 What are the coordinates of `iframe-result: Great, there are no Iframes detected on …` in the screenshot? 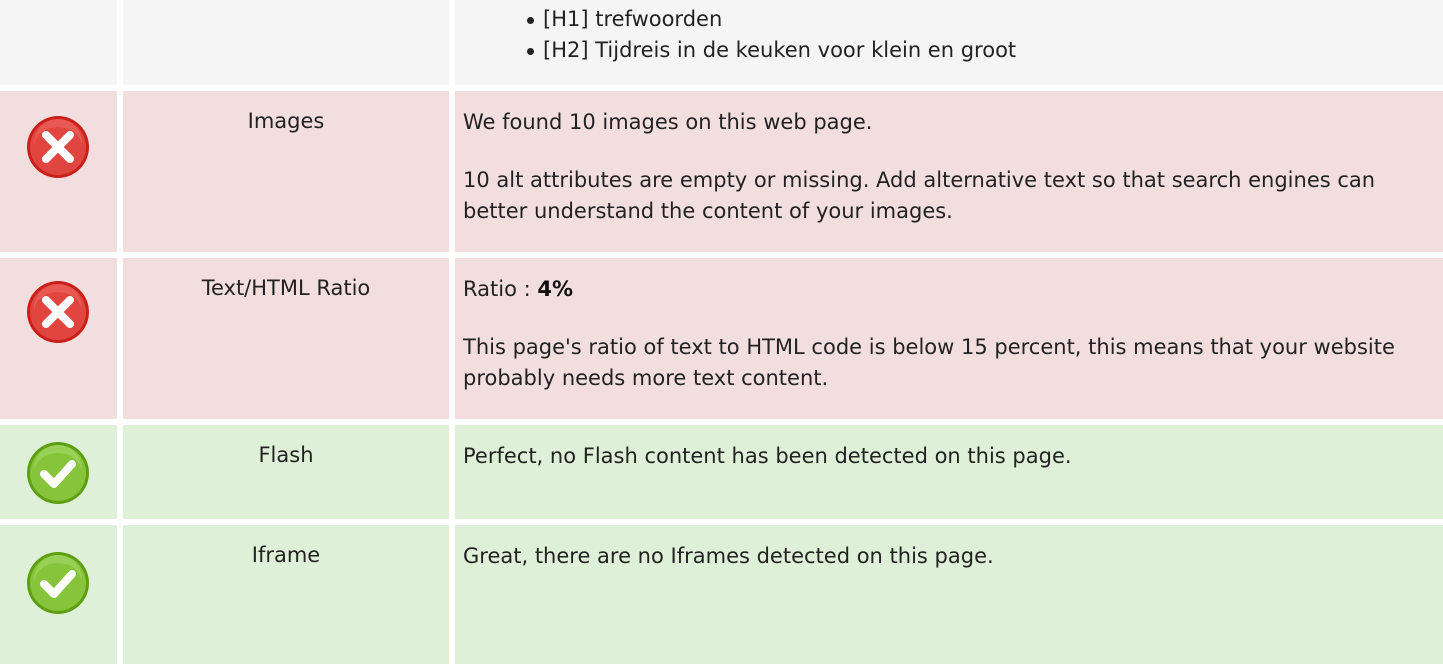 It's located at (728, 556).